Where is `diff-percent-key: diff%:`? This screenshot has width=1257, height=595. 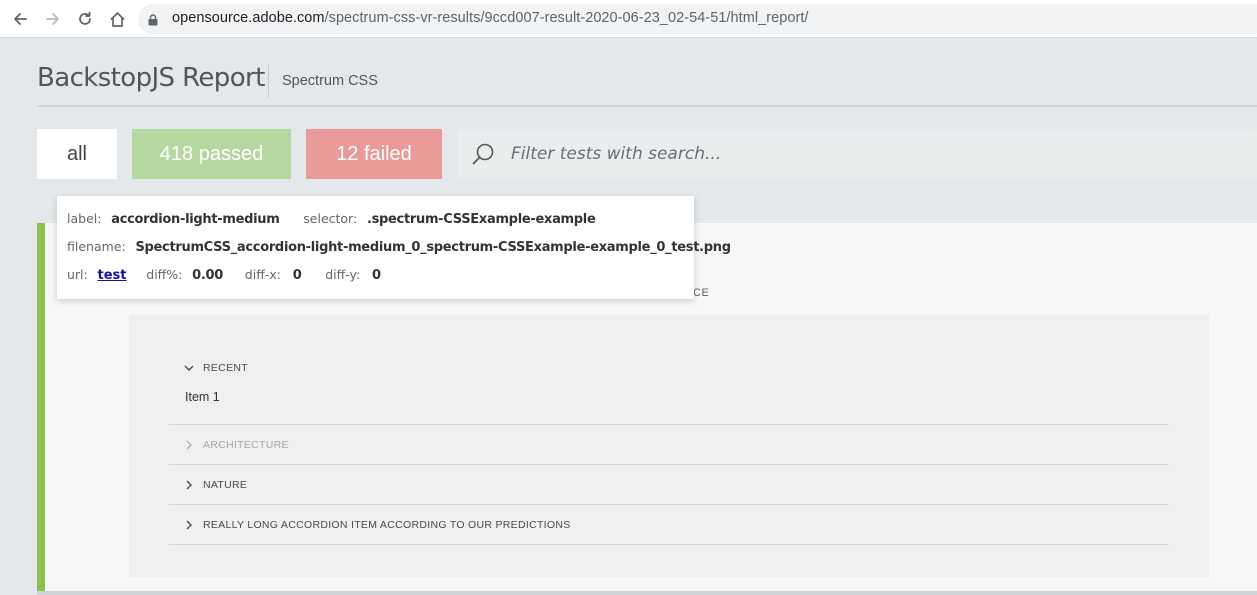
diff-percent-key: diff%: is located at coordinates (164, 274).